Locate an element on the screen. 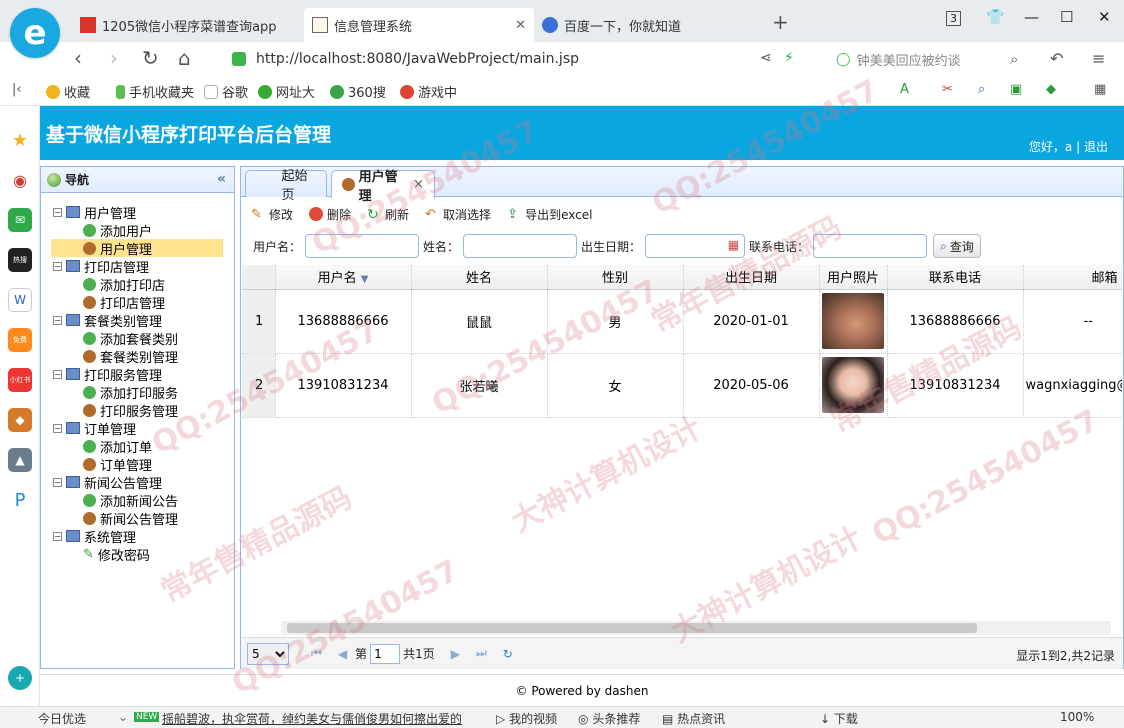 Image resolution: width=1124 pixels, height=728 pixels. birth-date-picker: ▦ is located at coordinates (695, 246).